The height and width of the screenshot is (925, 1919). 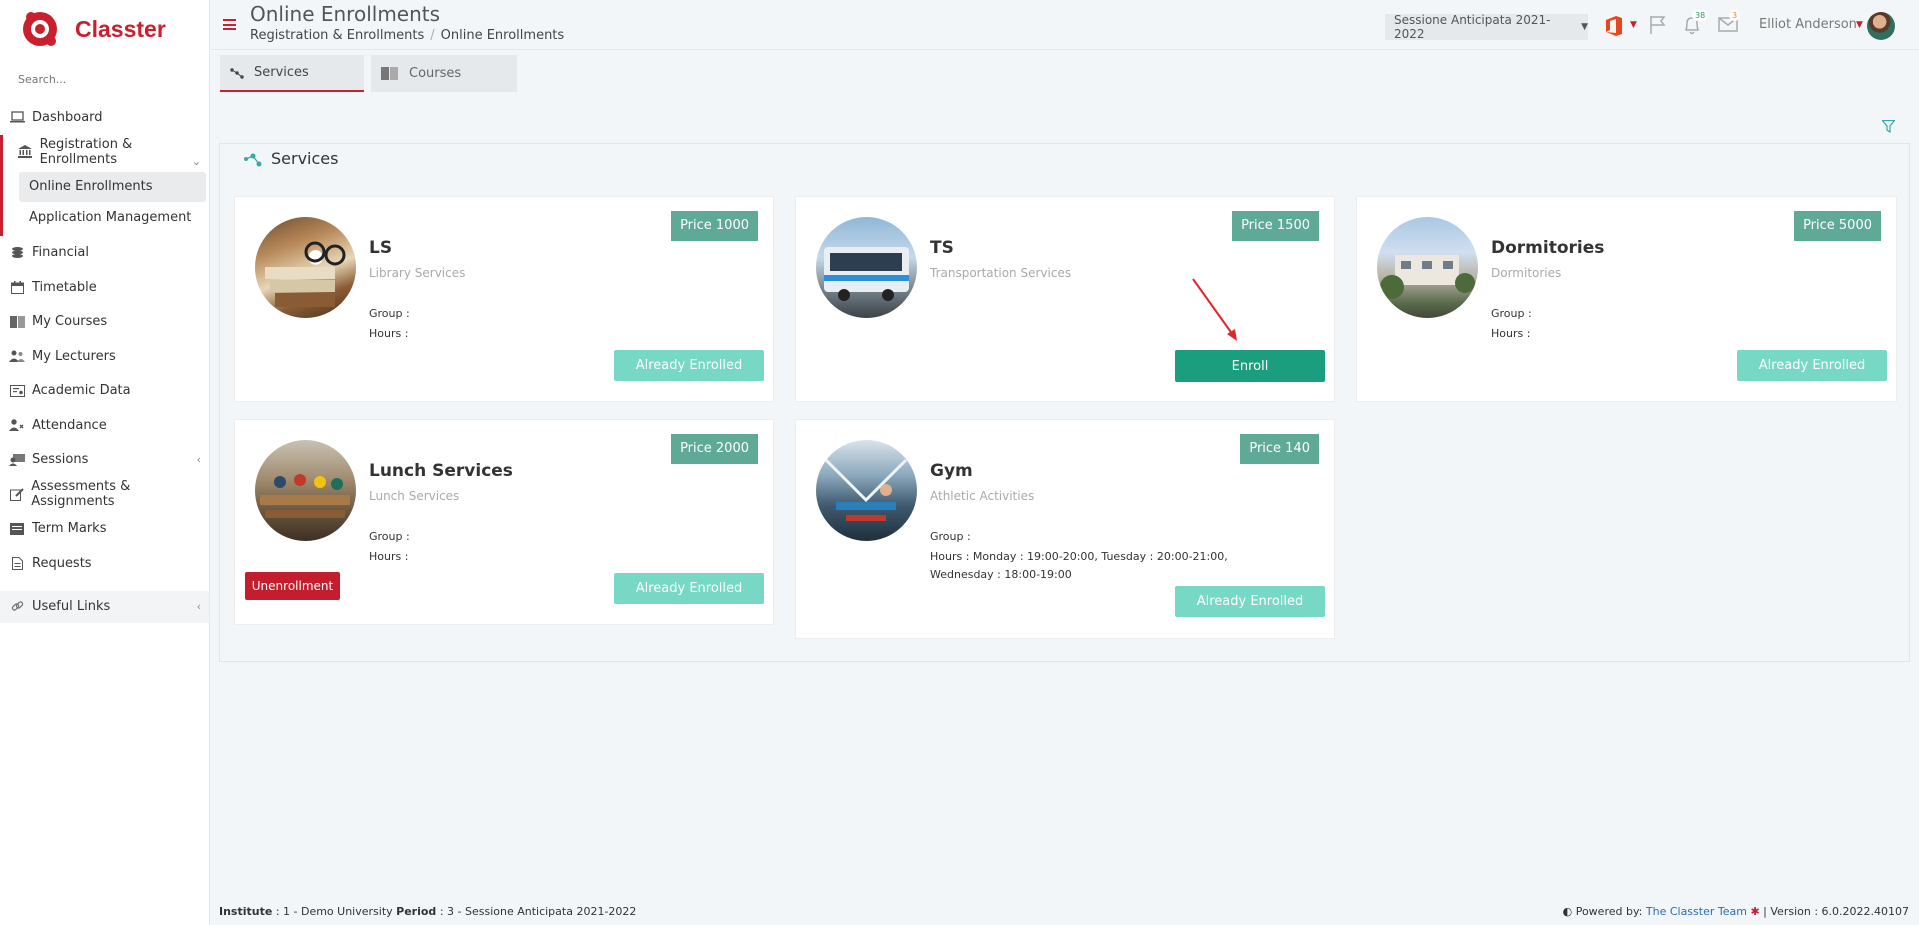 I want to click on filter-icon, so click(x=1888, y=126).